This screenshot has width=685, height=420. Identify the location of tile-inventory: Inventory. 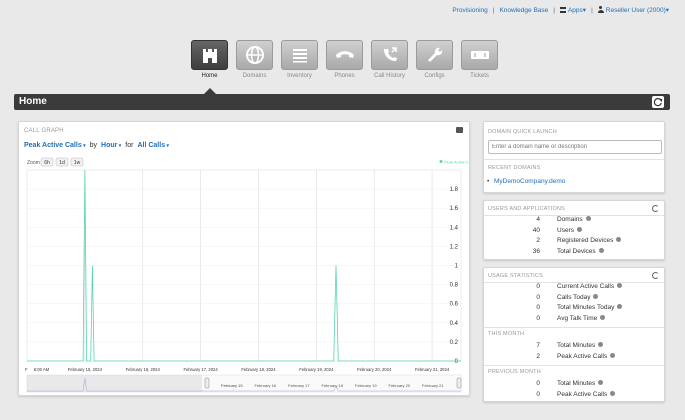
(299, 59).